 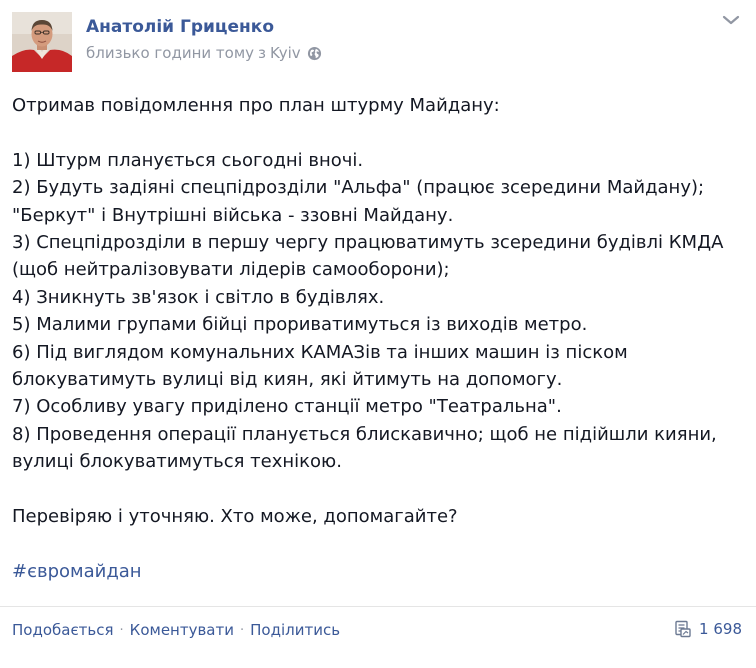 I want to click on profile-photo, so click(x=42, y=42).